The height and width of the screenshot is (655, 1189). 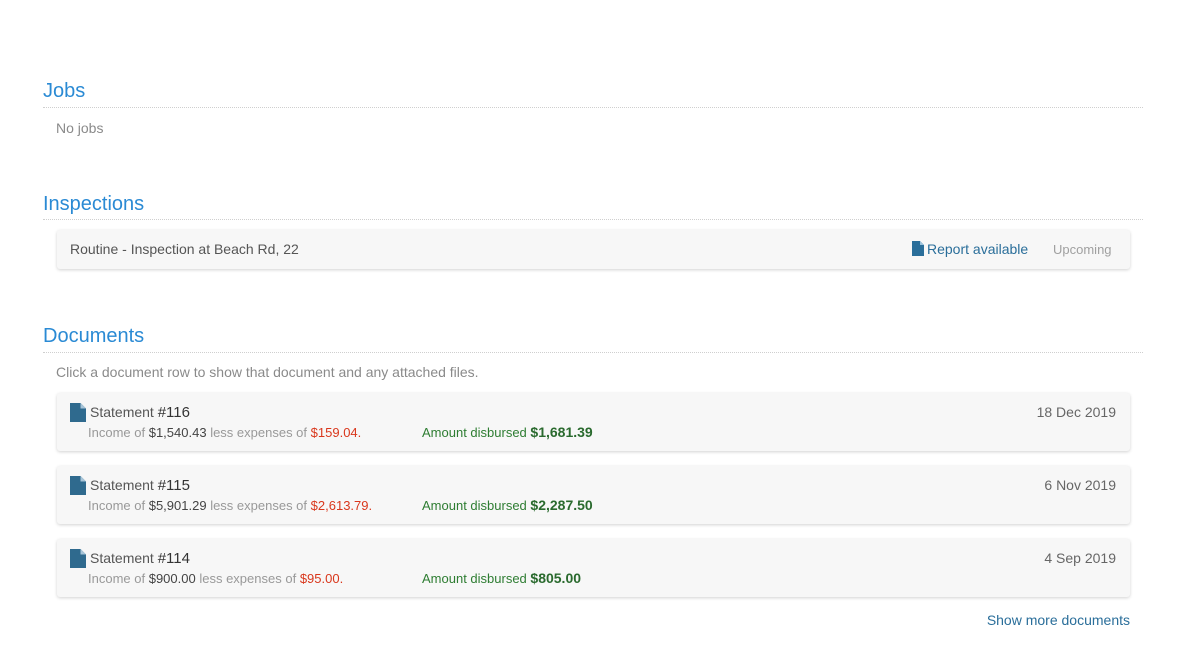 What do you see at coordinates (319, 578) in the screenshot?
I see `expenses-amount: $95.00` at bounding box center [319, 578].